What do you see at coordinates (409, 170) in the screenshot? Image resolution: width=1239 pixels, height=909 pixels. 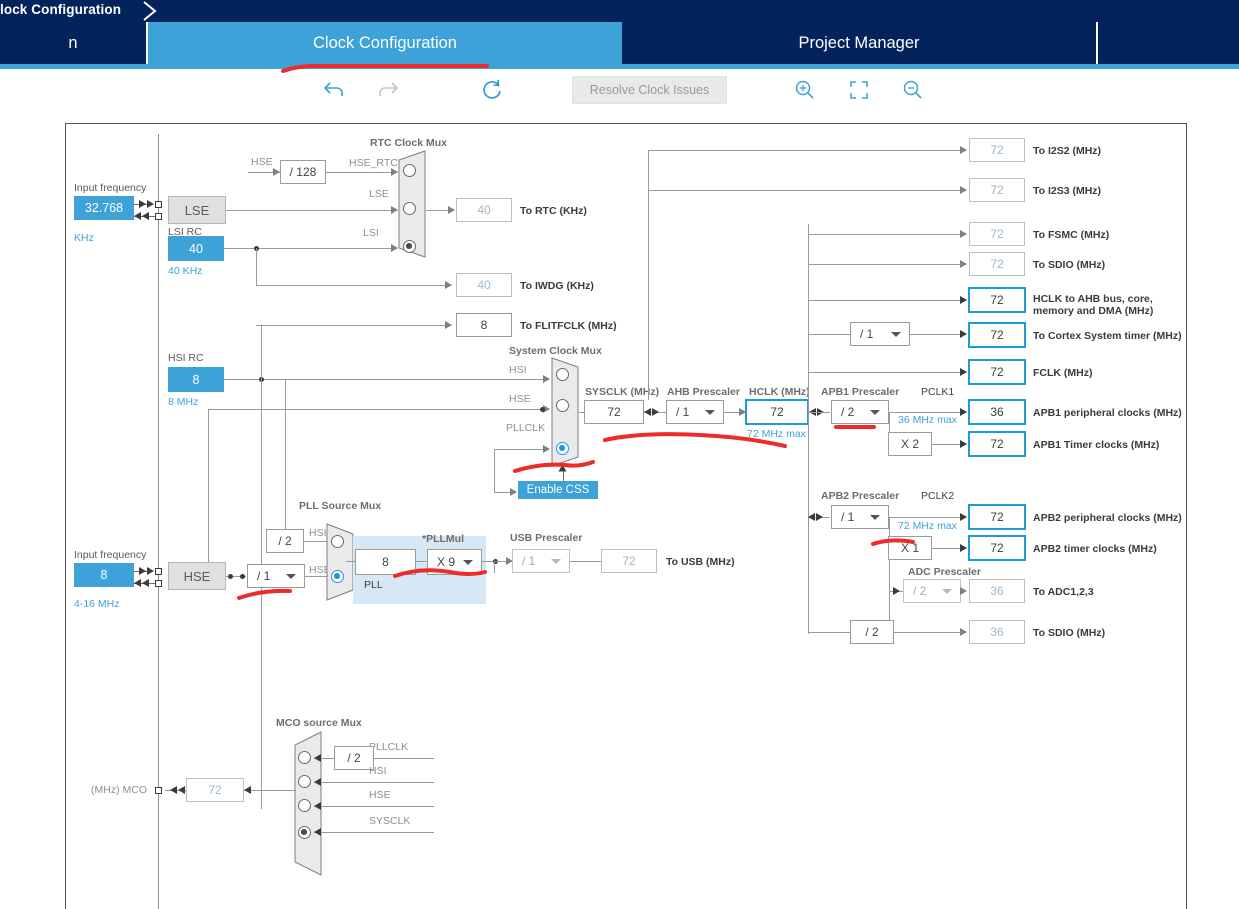 I see `rtc-mux-radio-hse-rtc` at bounding box center [409, 170].